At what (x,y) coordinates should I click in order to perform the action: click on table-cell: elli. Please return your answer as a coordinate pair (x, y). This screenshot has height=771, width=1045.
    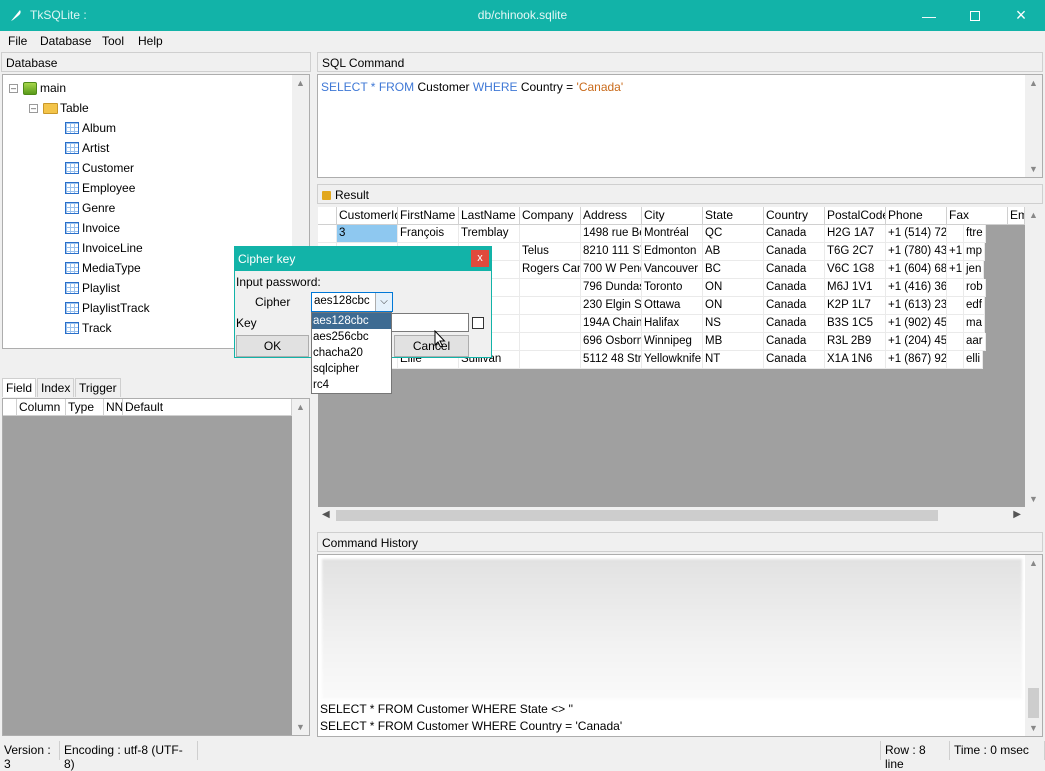
    Looking at the image, I should click on (974, 360).